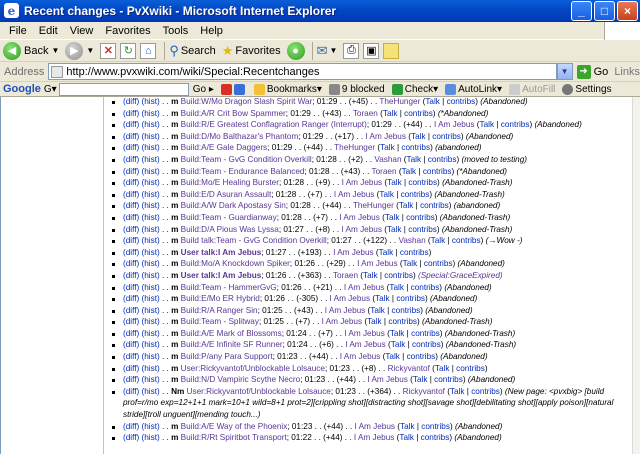 This screenshot has height=454, width=640. What do you see at coordinates (409, 368) in the screenshot?
I see `user-link: Rickyvantof` at bounding box center [409, 368].